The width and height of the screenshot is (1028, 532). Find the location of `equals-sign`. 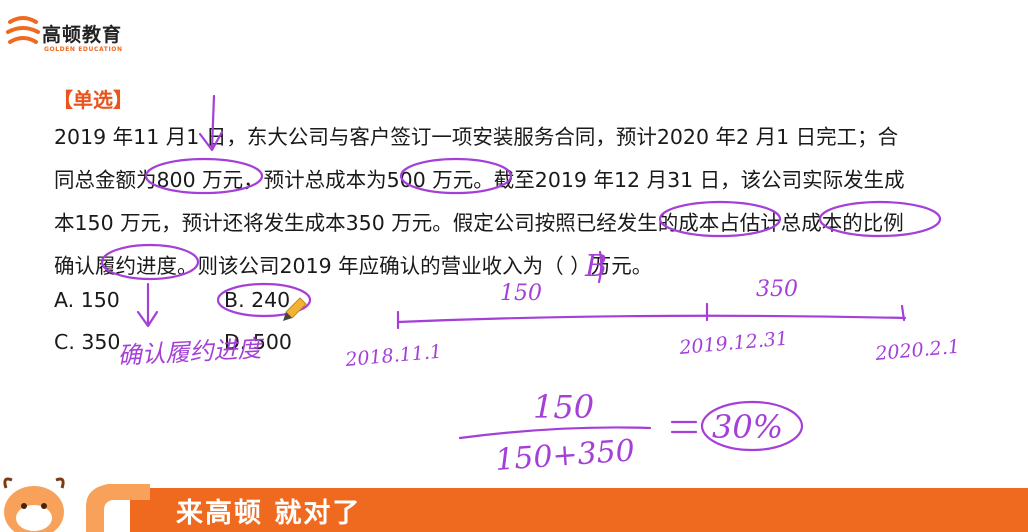

equals-sign is located at coordinates (684, 427).